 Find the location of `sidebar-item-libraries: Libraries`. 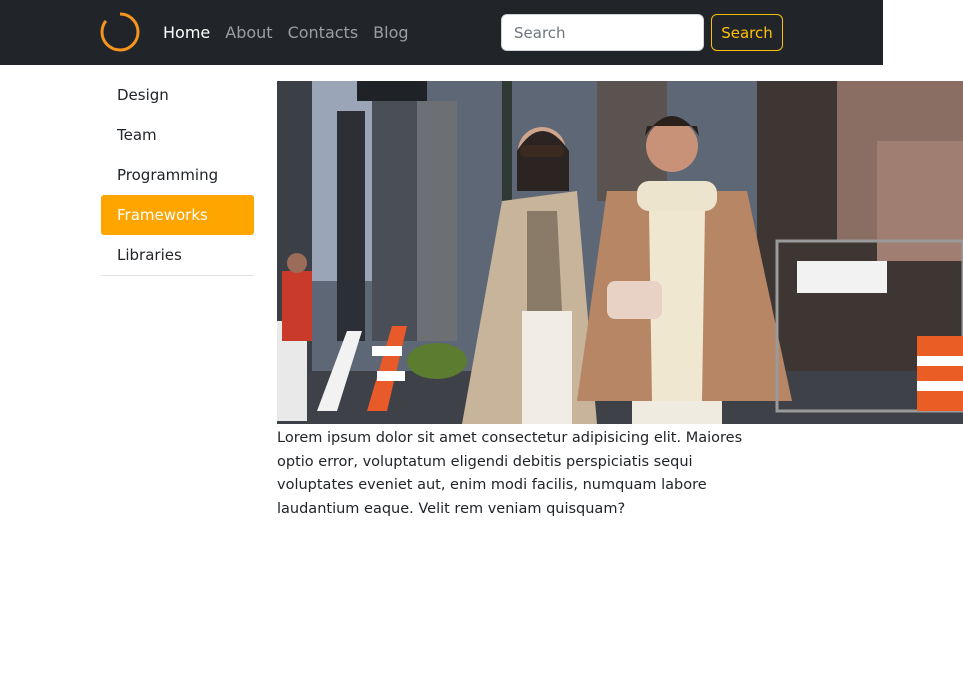

sidebar-item-libraries: Libraries is located at coordinates (177, 255).